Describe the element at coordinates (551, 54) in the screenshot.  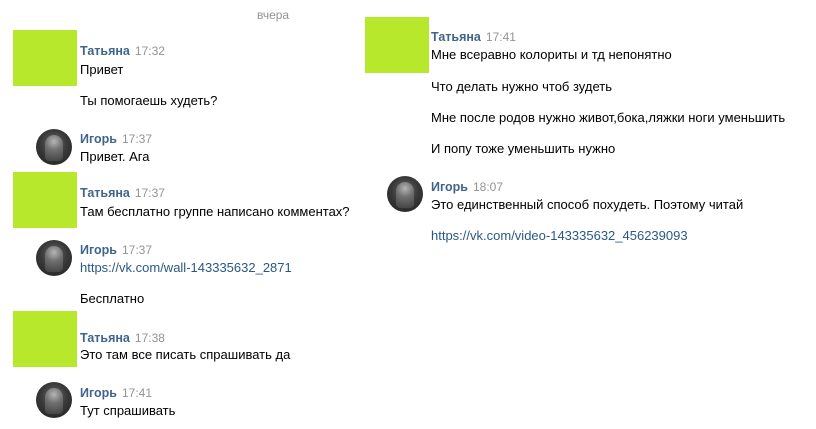
I see `message-text: Мне всеравно колориты и тд непонятно` at that location.